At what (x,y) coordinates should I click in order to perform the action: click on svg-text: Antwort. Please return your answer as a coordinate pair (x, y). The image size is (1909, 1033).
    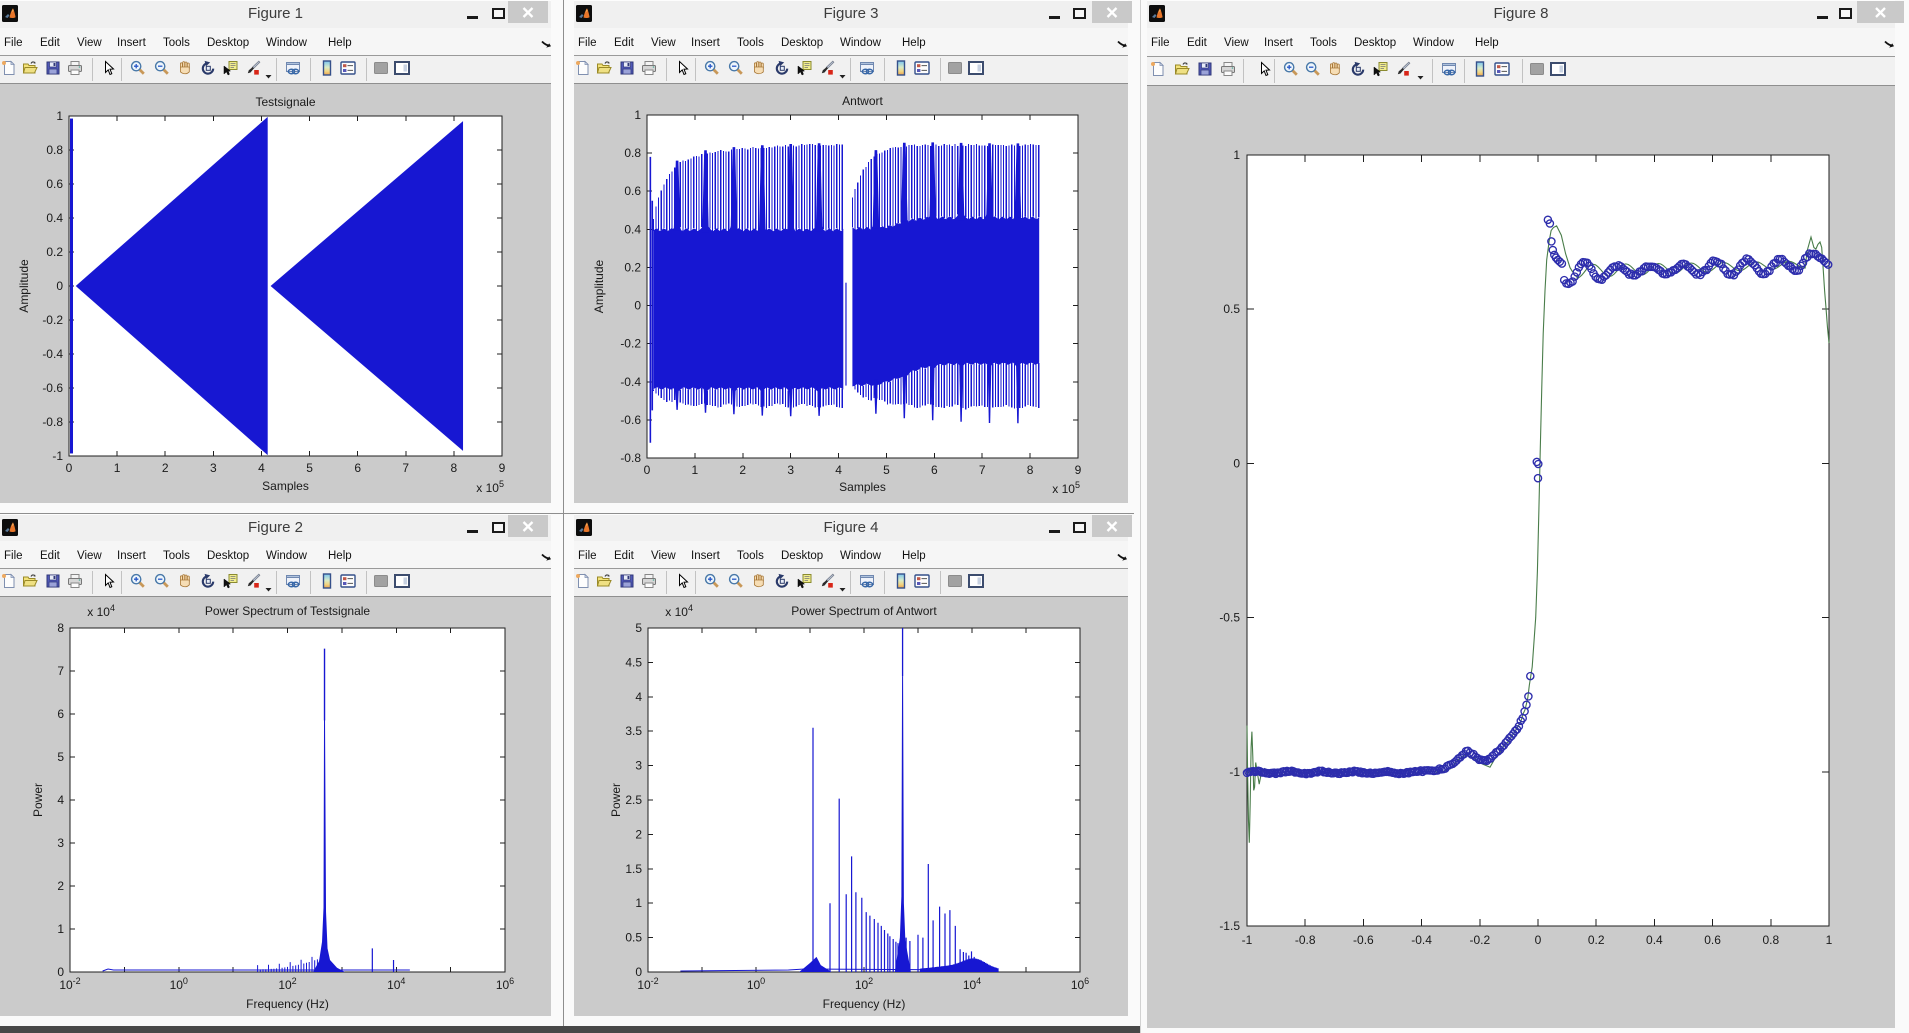
    Looking at the image, I should click on (862, 101).